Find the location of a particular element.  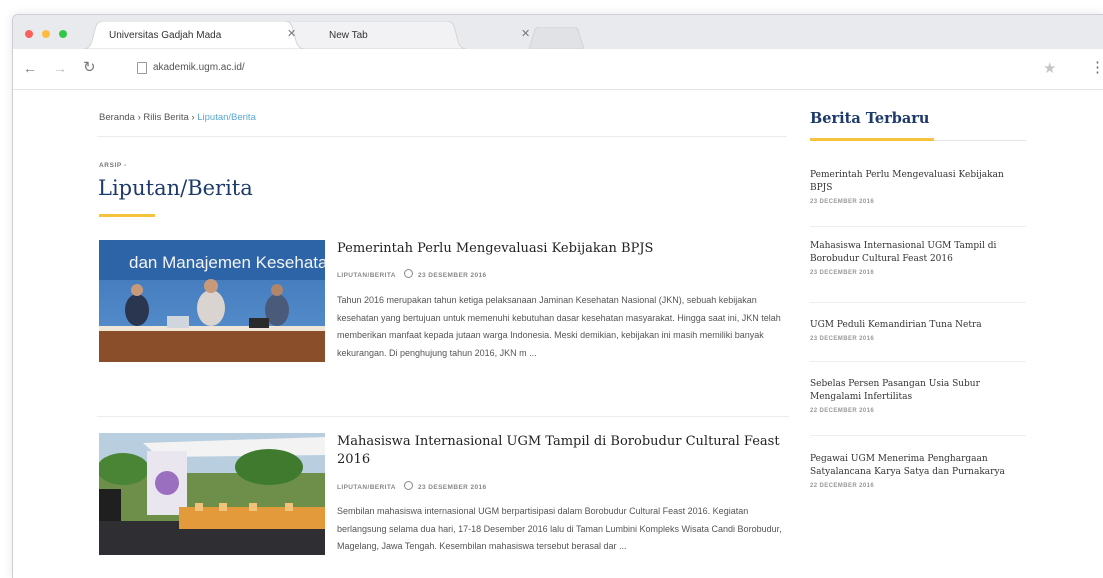

article-thumbnail: dan Manajemen Kesehata is located at coordinates (212, 301).